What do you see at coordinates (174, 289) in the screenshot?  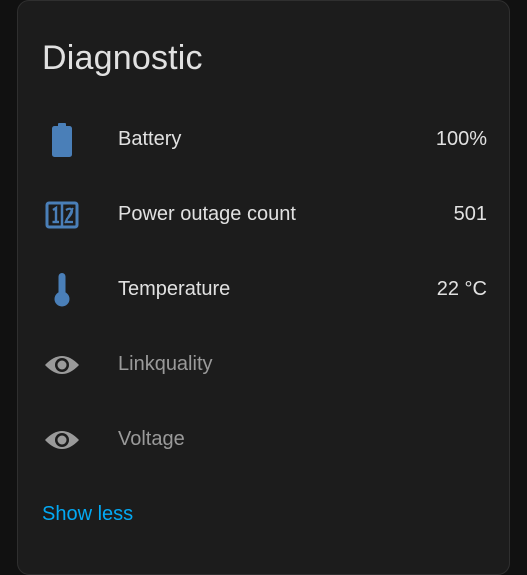 I see `entity-label: Temperature` at bounding box center [174, 289].